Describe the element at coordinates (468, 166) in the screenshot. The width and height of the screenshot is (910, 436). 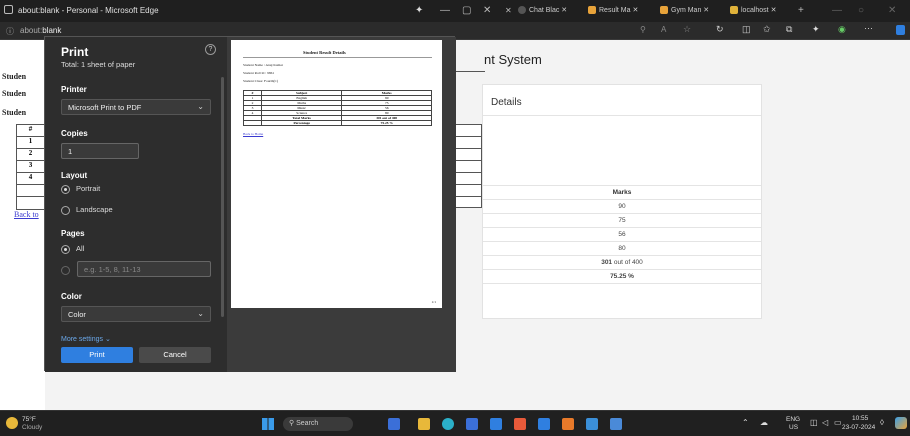
I see `right-edge-table` at that location.